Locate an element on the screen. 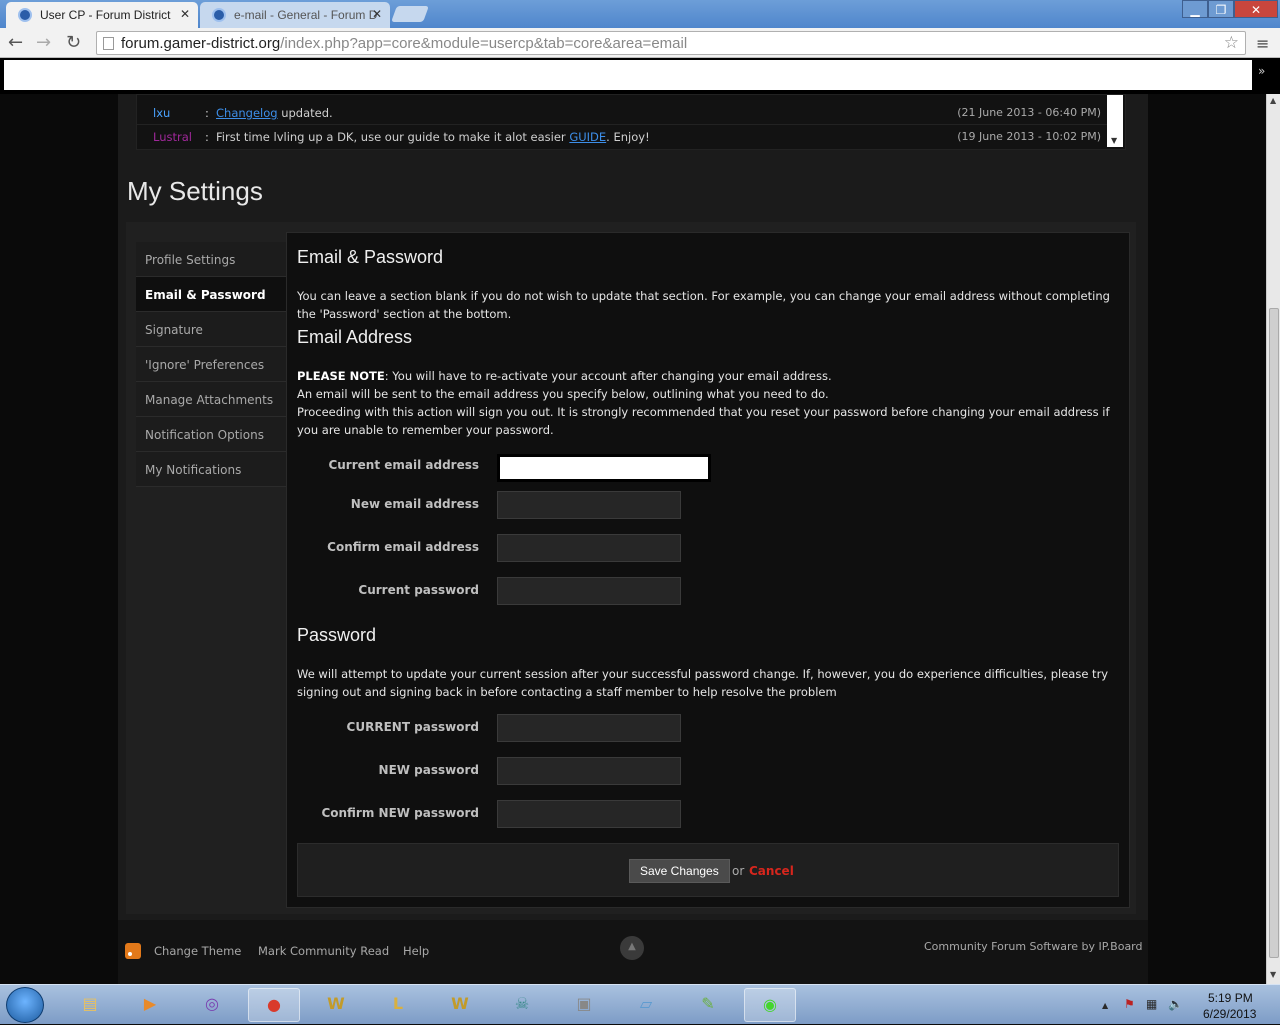  save-changes-button: Save Changes is located at coordinates (679, 871).